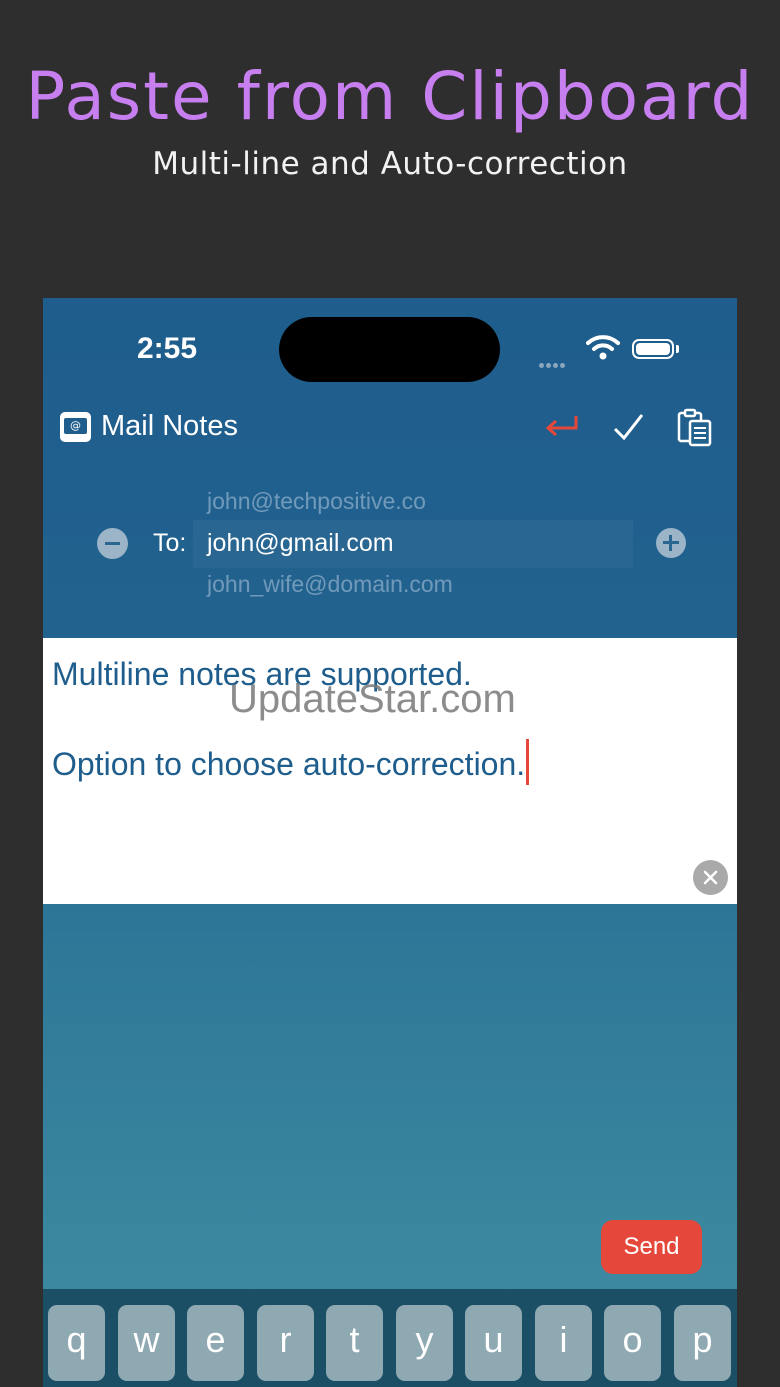 This screenshot has height=1387, width=780. I want to click on key-u: u, so click(493, 1343).